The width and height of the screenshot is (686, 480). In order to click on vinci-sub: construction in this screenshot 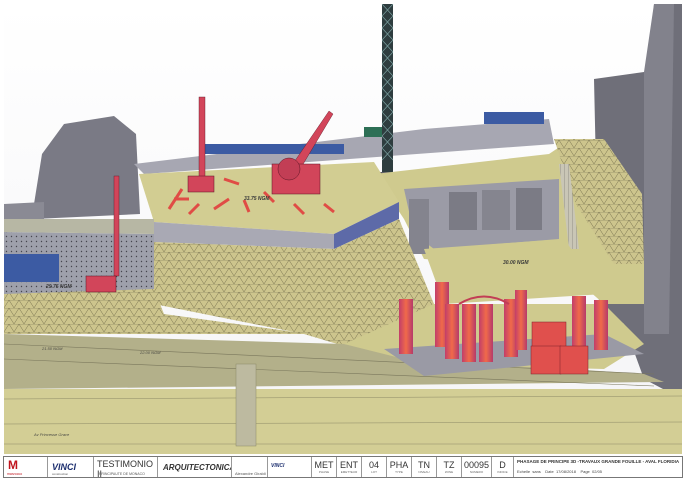, I will do `click(60, 474)`.